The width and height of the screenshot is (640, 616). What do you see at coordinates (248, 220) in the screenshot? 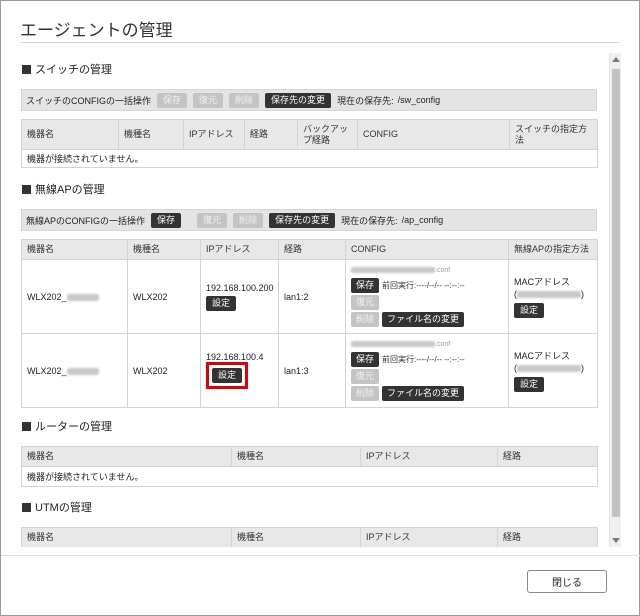
I see `ap-delete-all-button: 削除` at bounding box center [248, 220].